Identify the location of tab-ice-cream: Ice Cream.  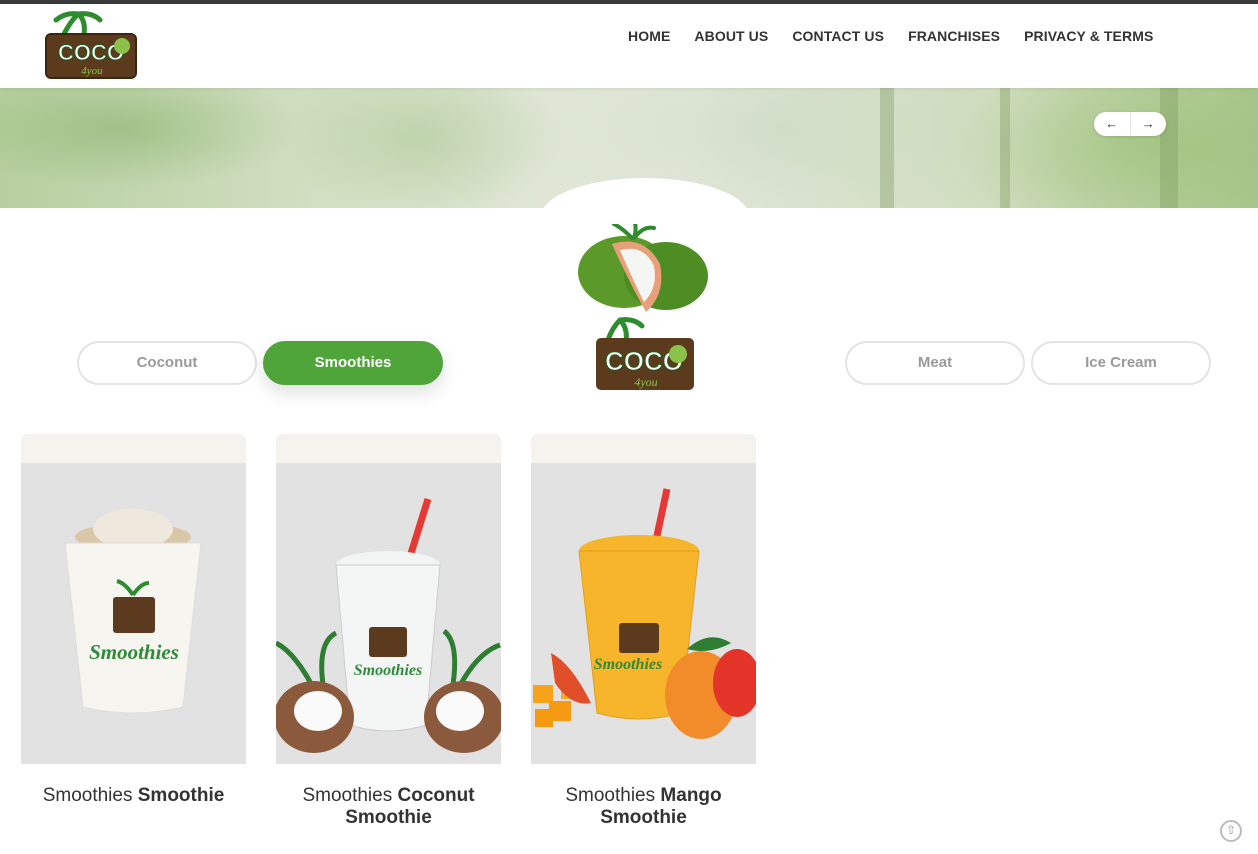
(1121, 363).